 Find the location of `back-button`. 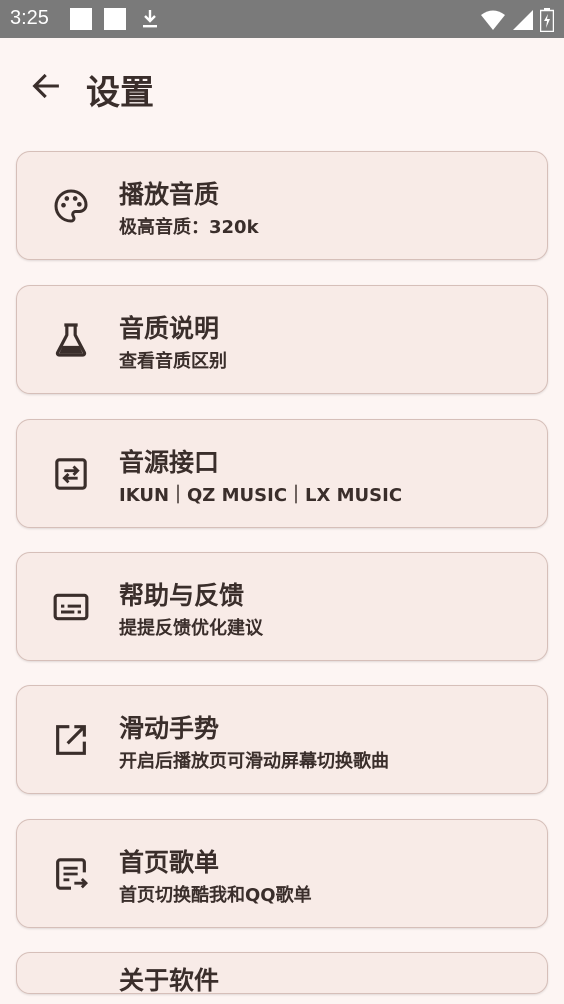

back-button is located at coordinates (46, 86).